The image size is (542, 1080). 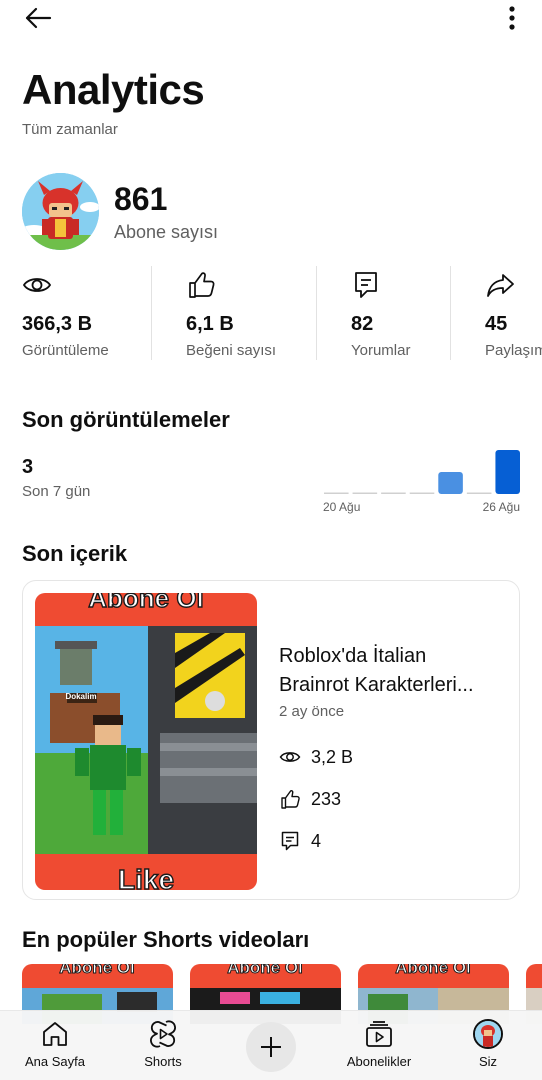 What do you see at coordinates (163, 1034) in the screenshot?
I see `shorts-icon` at bounding box center [163, 1034].